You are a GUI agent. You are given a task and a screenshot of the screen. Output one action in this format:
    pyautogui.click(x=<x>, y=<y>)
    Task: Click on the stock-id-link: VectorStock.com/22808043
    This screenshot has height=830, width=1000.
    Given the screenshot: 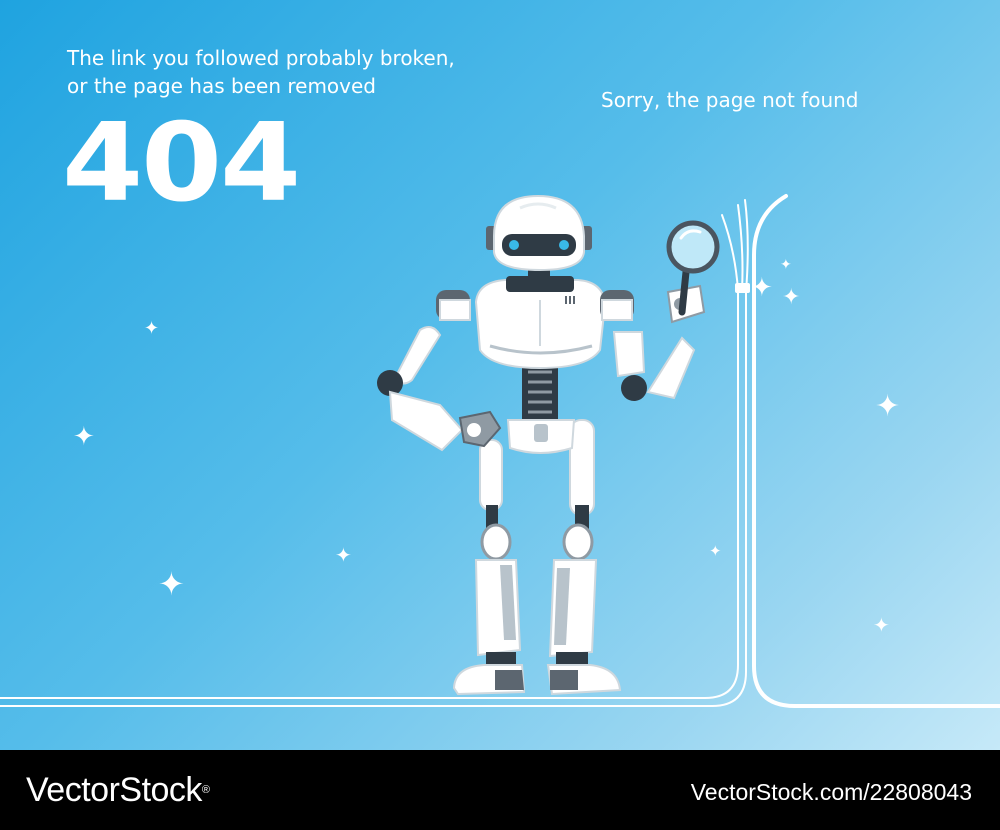 What is the action you would take?
    pyautogui.click(x=831, y=792)
    